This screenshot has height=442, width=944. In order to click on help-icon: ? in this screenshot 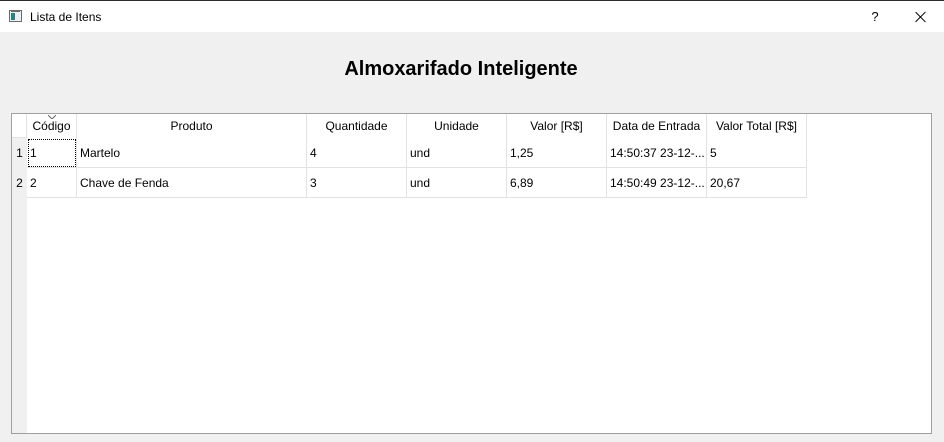, I will do `click(875, 16)`.